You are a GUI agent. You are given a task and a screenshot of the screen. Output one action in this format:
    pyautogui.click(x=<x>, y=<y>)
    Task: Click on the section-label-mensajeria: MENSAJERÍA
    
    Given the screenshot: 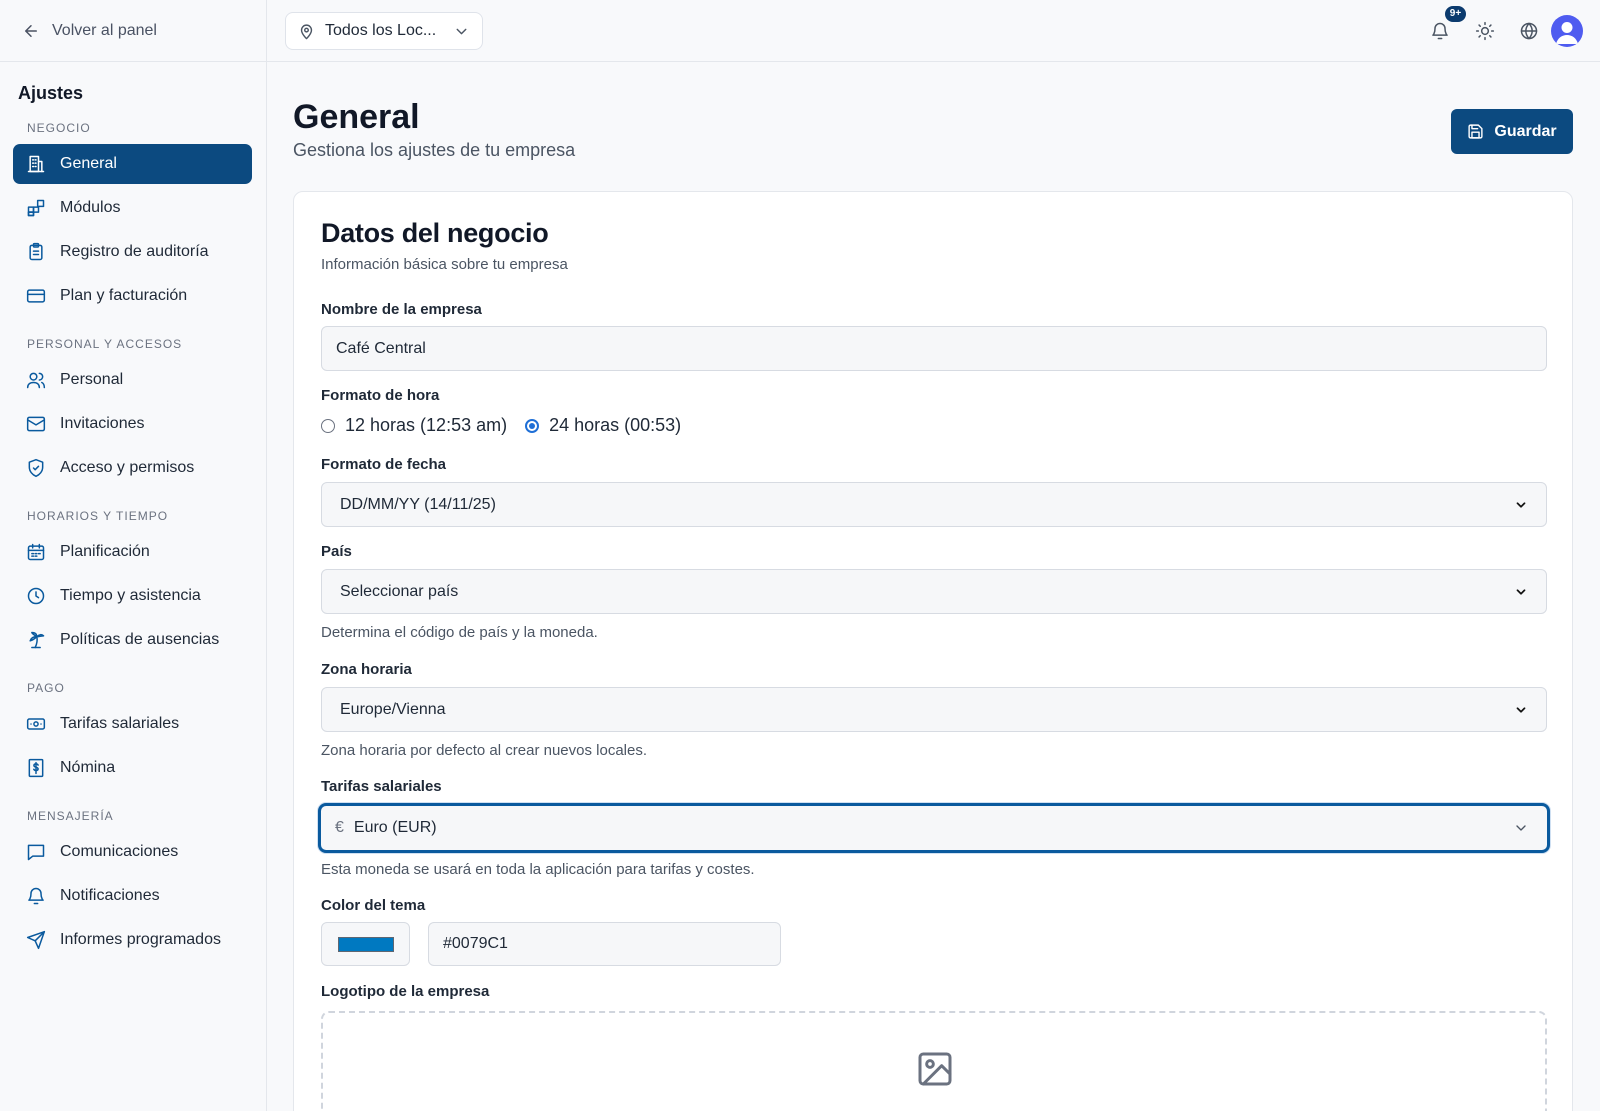 What is the action you would take?
    pyautogui.click(x=70, y=816)
    